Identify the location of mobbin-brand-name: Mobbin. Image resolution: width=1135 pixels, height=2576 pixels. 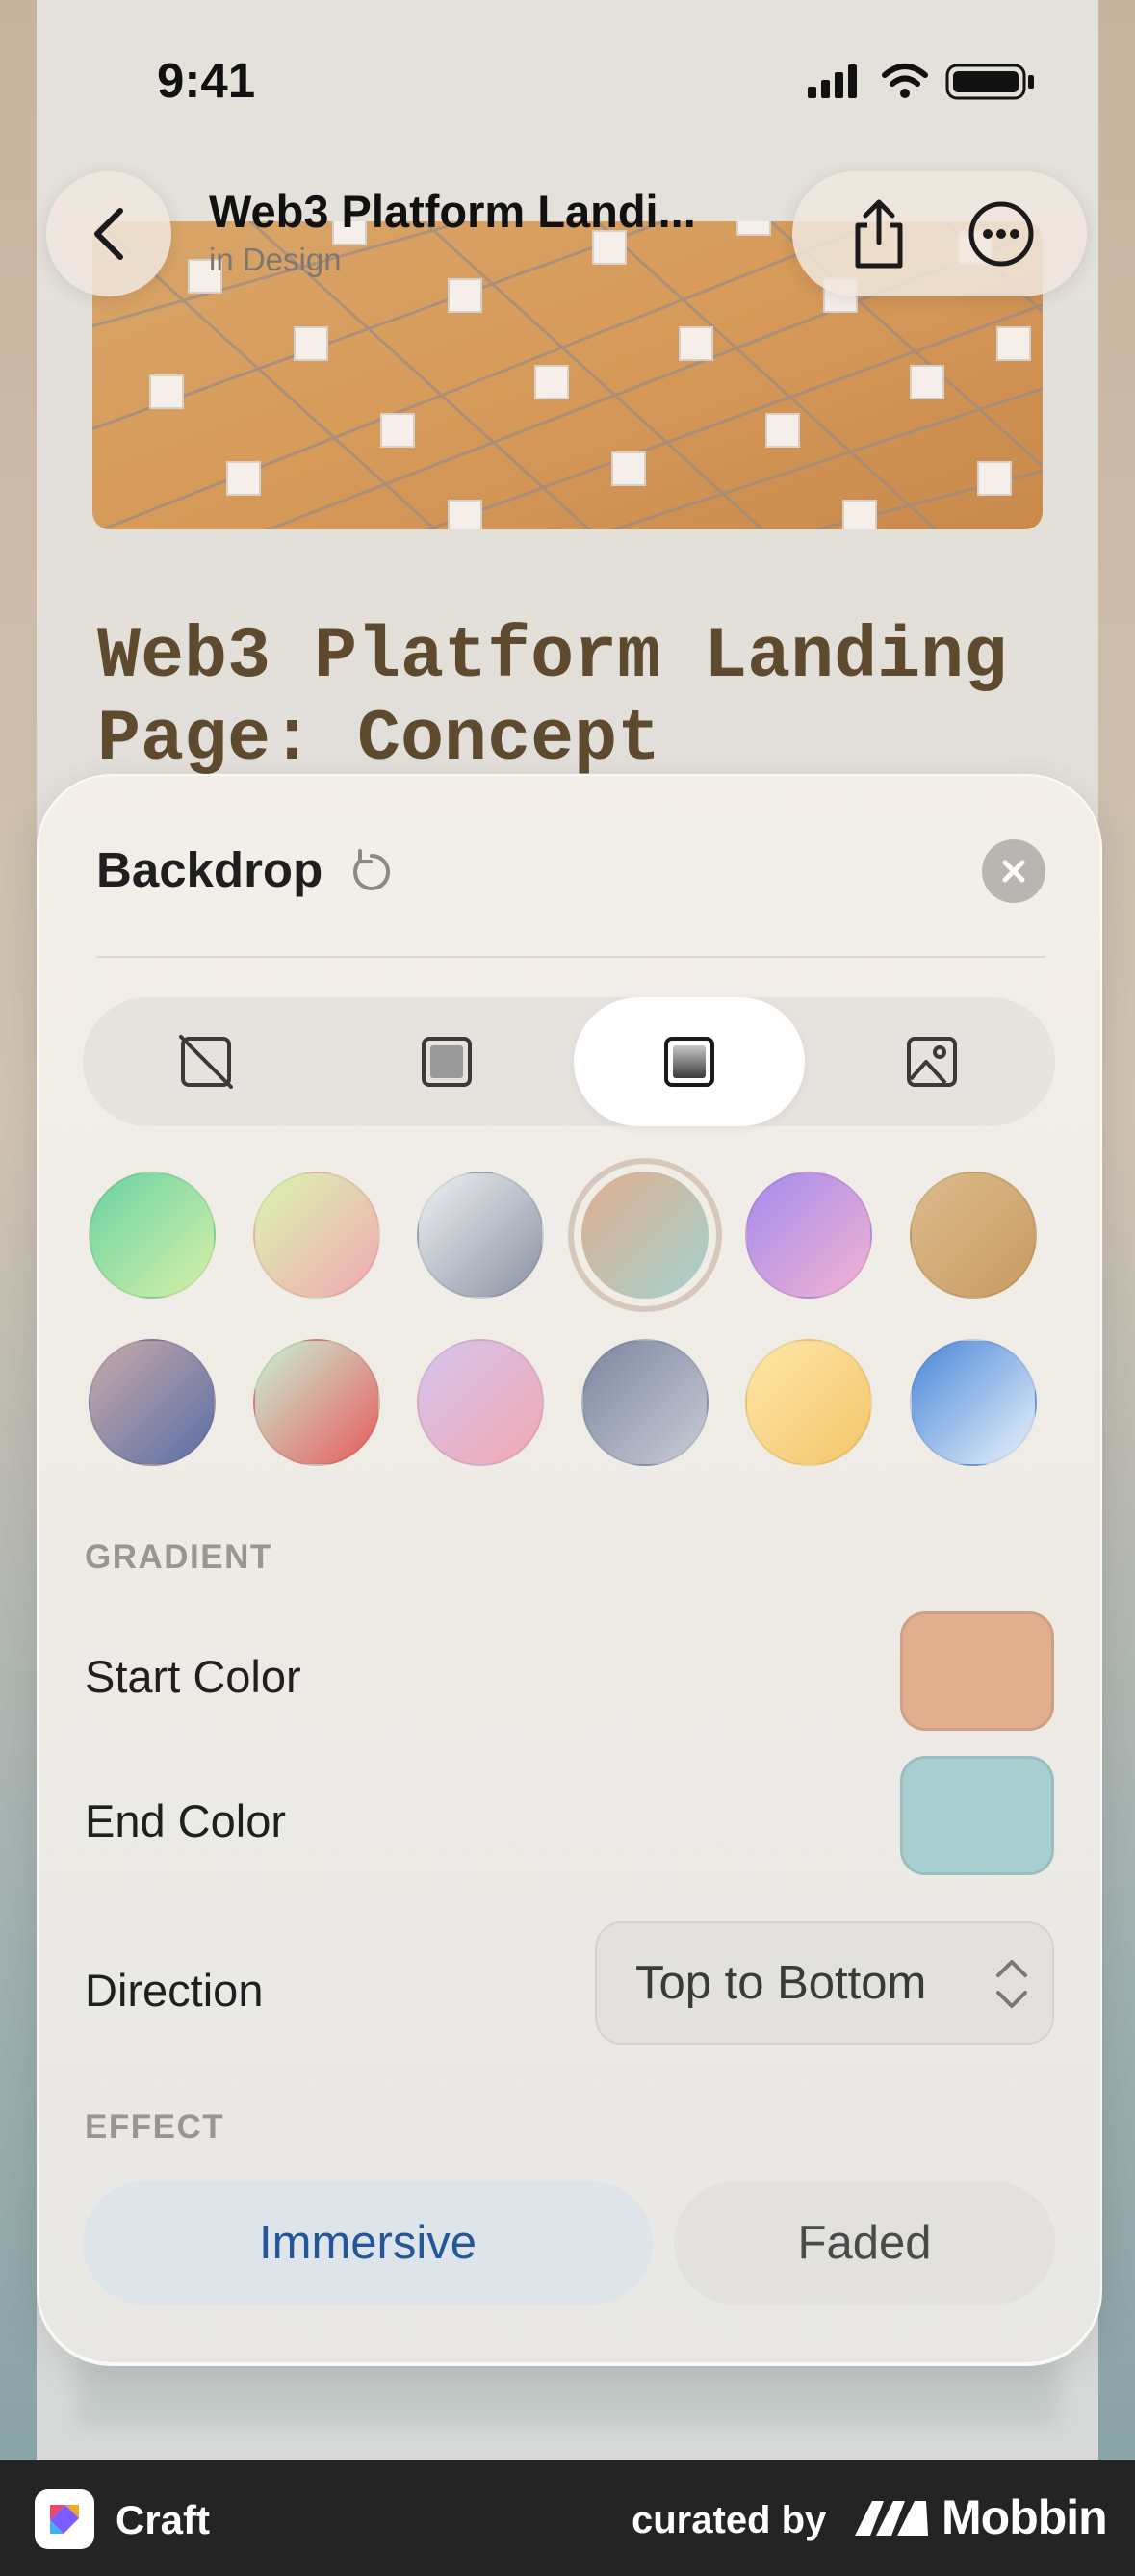
(1025, 2517).